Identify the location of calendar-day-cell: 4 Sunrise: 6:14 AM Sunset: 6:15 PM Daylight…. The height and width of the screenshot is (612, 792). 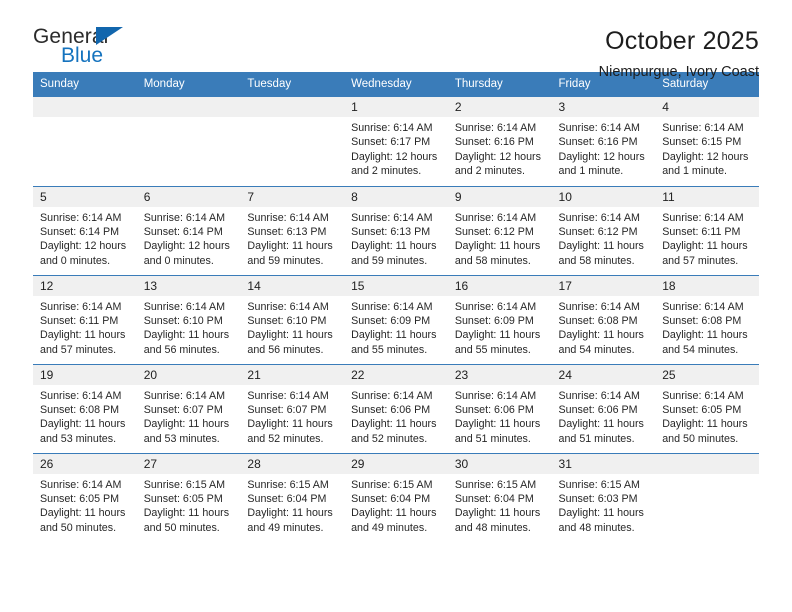
(707, 141).